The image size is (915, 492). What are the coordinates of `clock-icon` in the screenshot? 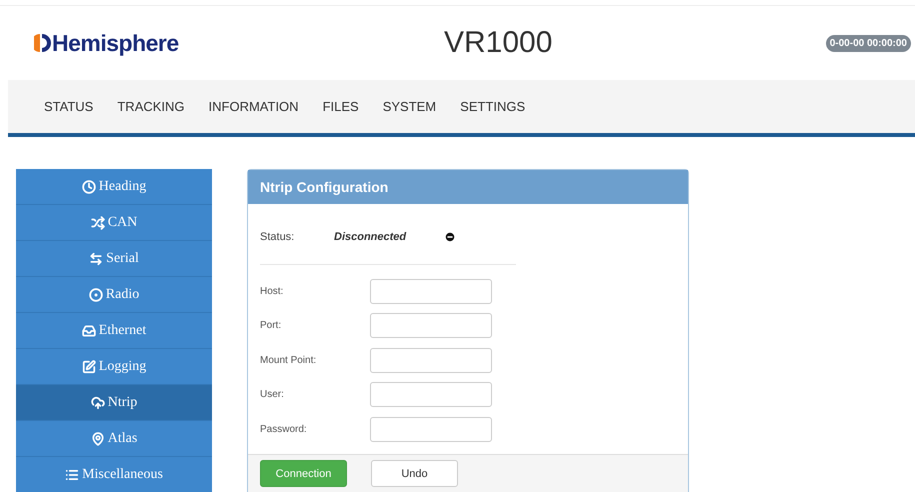 It's located at (89, 187).